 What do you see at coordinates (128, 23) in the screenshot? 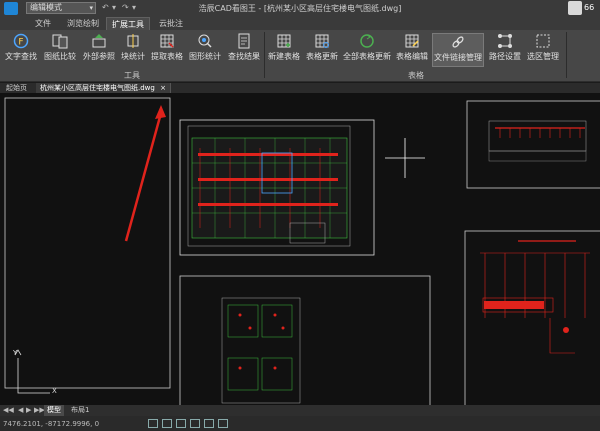
I see `tab-extend-tools: 扩展工具` at bounding box center [128, 23].